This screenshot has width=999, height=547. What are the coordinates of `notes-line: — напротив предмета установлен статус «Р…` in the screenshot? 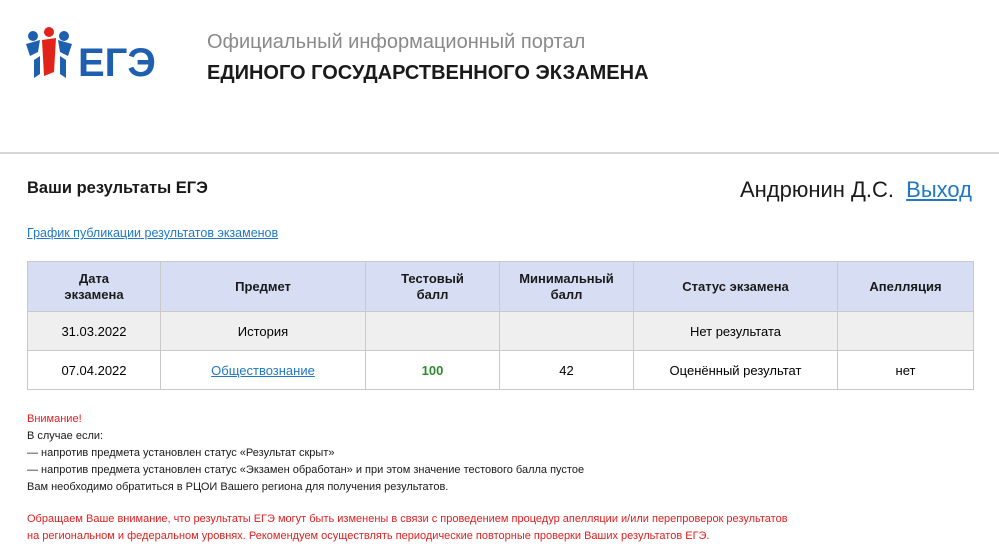 It's located at (181, 453).